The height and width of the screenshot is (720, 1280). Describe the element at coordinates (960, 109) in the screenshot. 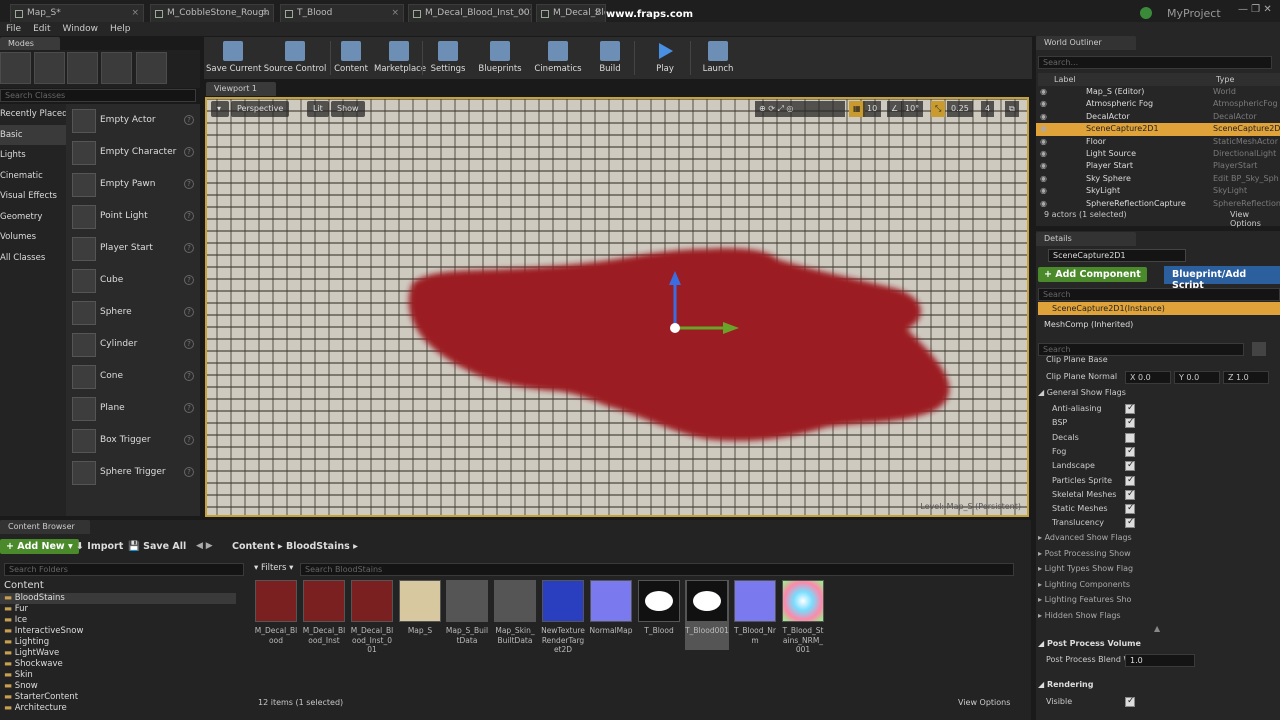

I see `scale-snap-value: 0.25` at that location.